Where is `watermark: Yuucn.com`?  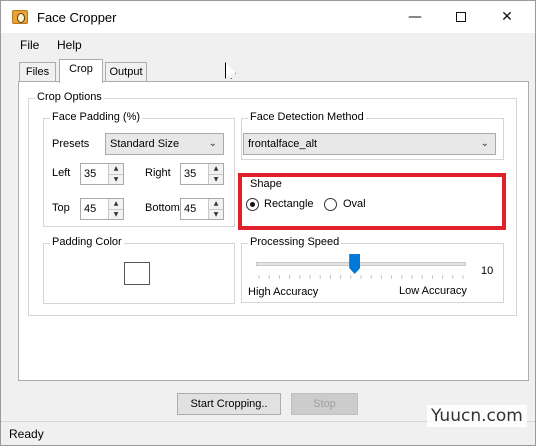
watermark: Yuucn.com is located at coordinates (477, 416).